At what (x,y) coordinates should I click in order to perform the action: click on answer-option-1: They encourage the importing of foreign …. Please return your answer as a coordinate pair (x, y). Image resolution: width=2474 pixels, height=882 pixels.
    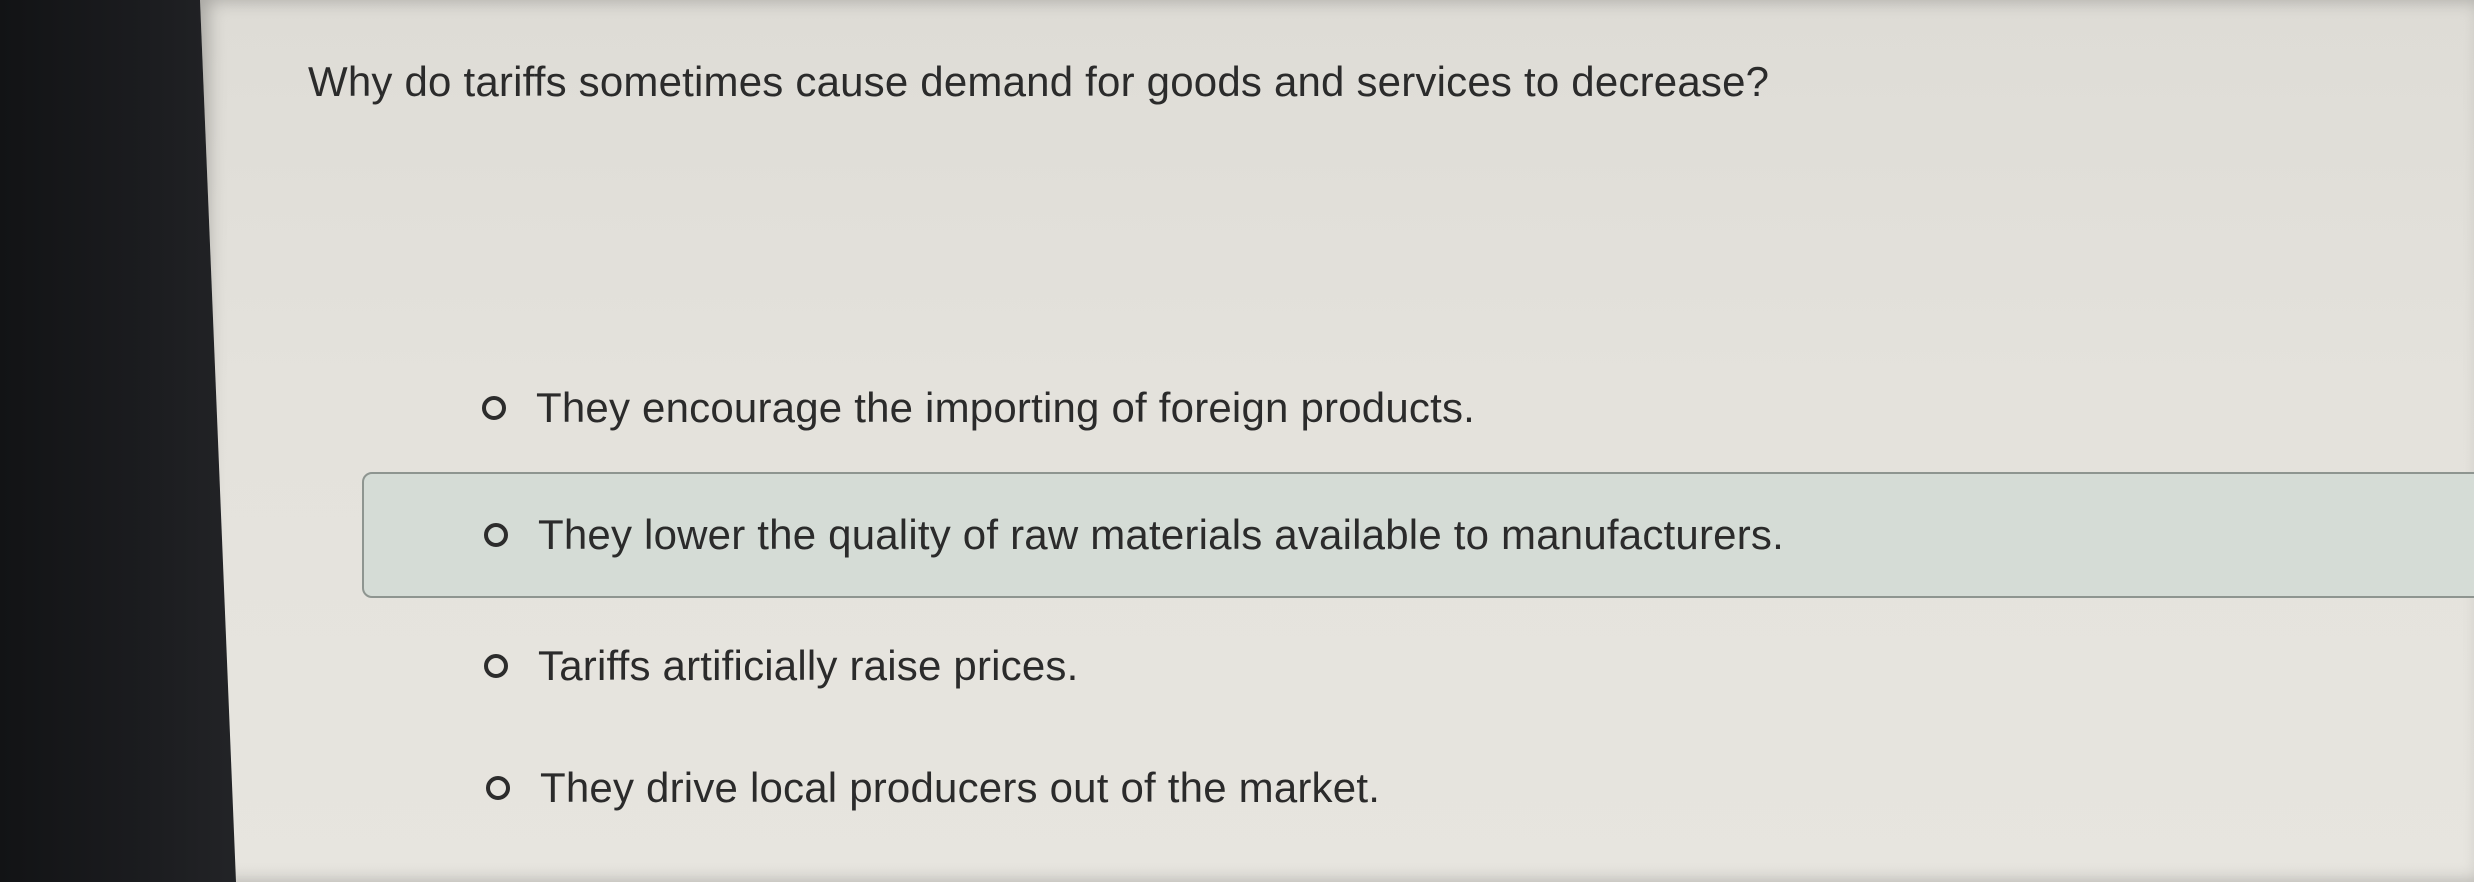
    Looking at the image, I should click on (978, 408).